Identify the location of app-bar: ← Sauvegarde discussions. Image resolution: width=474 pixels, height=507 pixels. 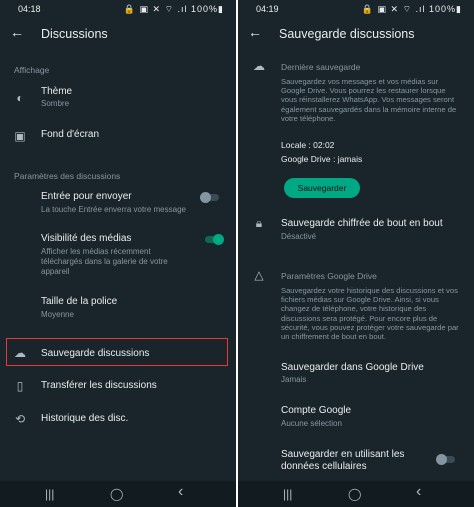
(356, 35).